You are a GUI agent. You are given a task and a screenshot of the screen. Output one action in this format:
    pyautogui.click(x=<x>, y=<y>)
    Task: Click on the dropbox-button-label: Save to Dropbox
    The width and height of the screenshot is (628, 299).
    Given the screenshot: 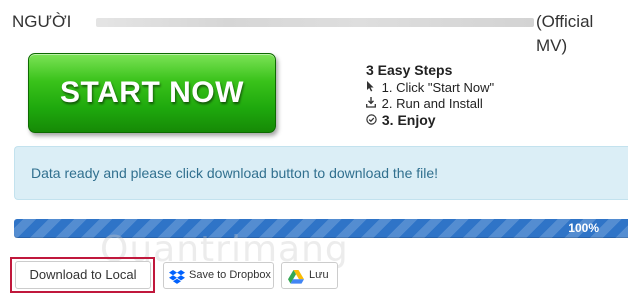 What is the action you would take?
    pyautogui.click(x=230, y=275)
    